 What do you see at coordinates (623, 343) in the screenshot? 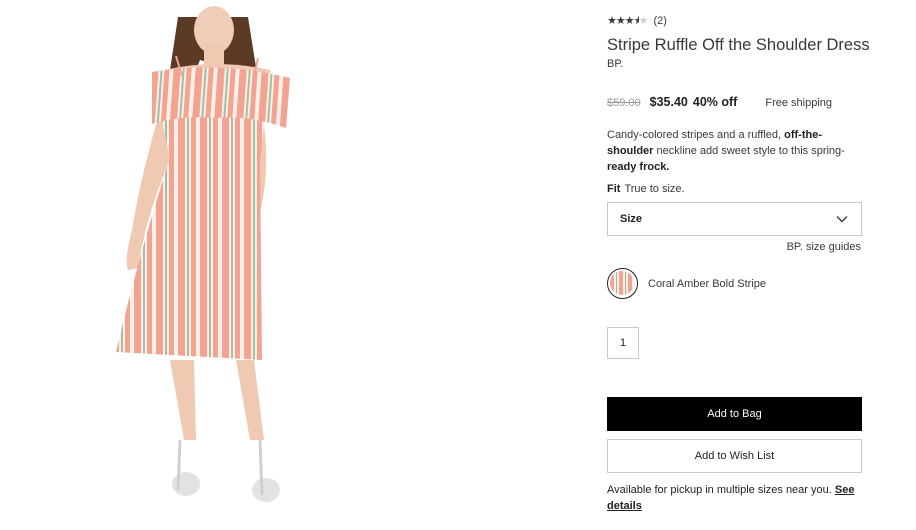
I see `quantity-input: 1` at bounding box center [623, 343].